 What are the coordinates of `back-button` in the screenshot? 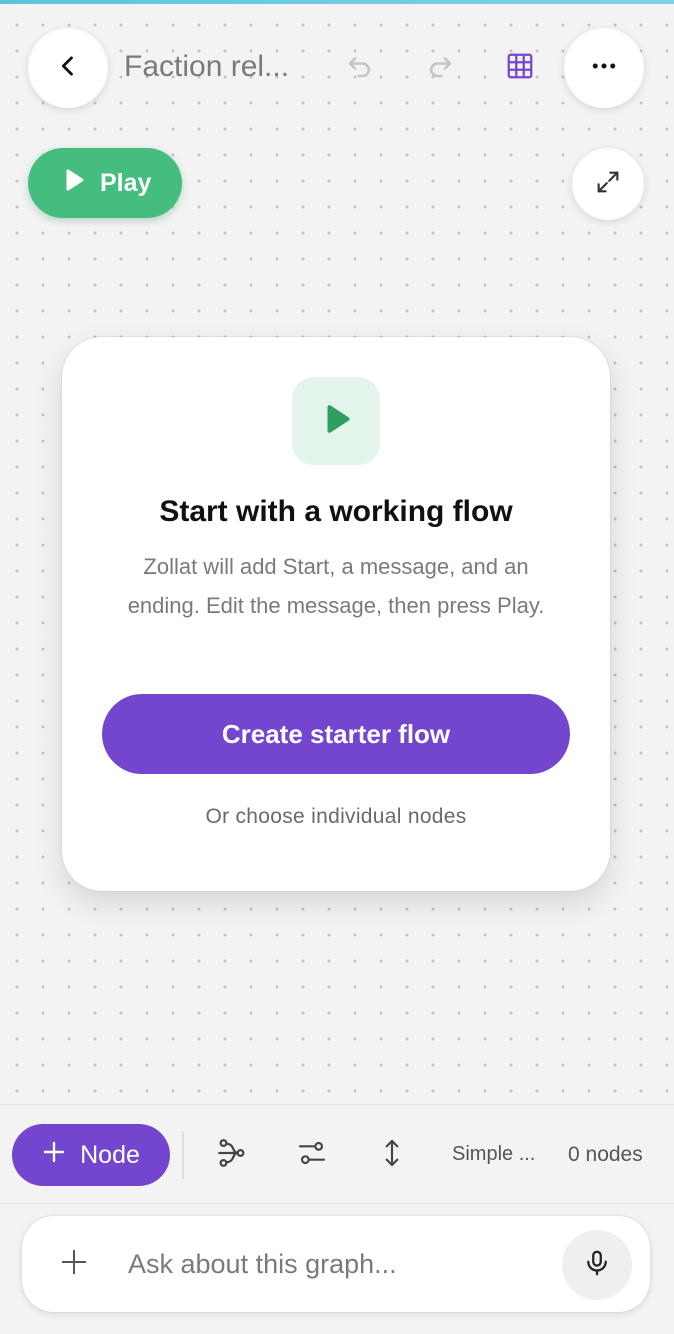 It's located at (68, 68).